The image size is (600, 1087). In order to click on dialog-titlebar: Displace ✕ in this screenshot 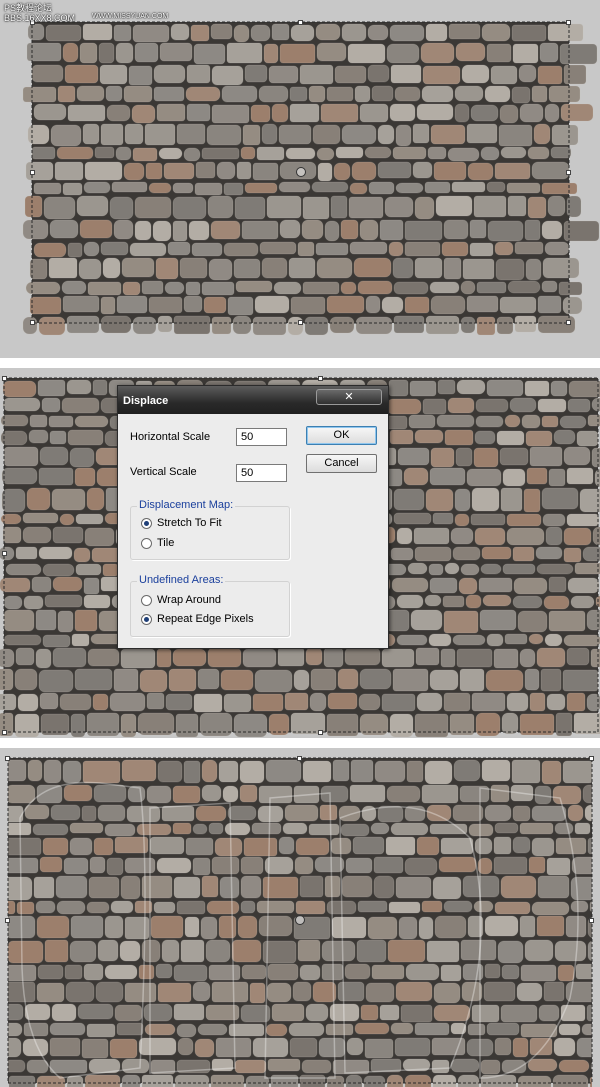, I will do `click(253, 400)`.